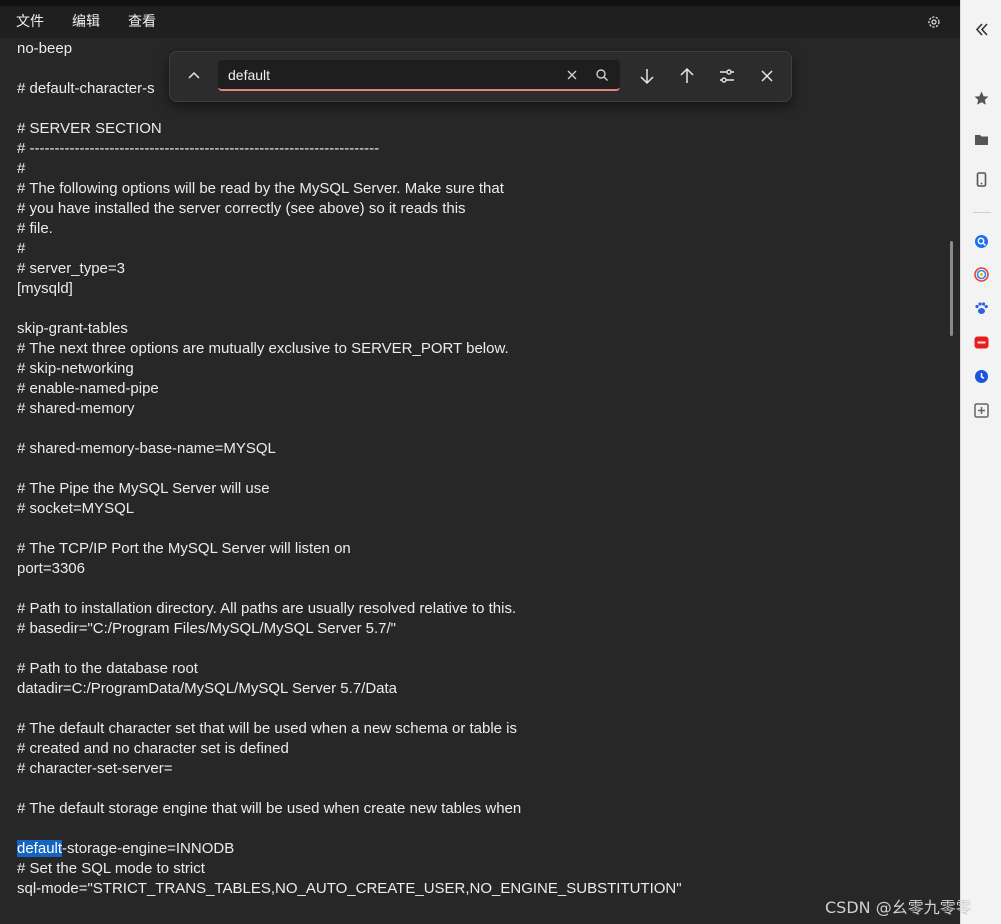  I want to click on menu-edit: 编辑, so click(86, 22).